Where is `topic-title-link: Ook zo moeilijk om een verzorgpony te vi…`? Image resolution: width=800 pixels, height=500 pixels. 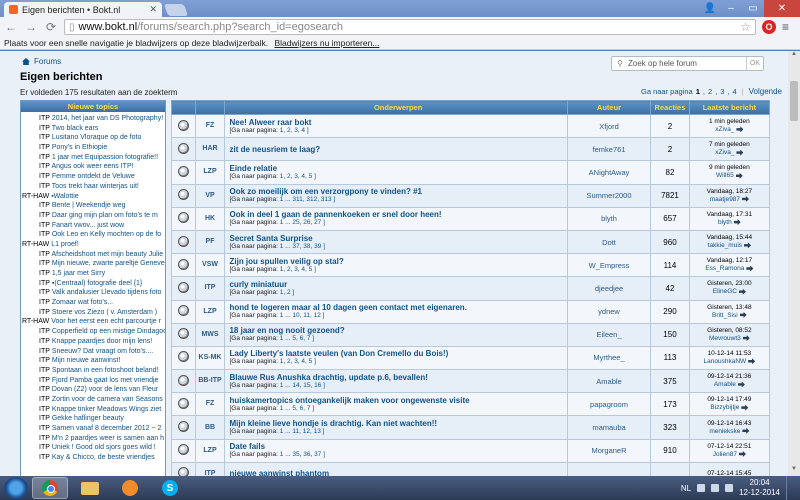
topic-title-link: Ook zo moeilijk om een verzorgpony te vi… is located at coordinates (397, 191).